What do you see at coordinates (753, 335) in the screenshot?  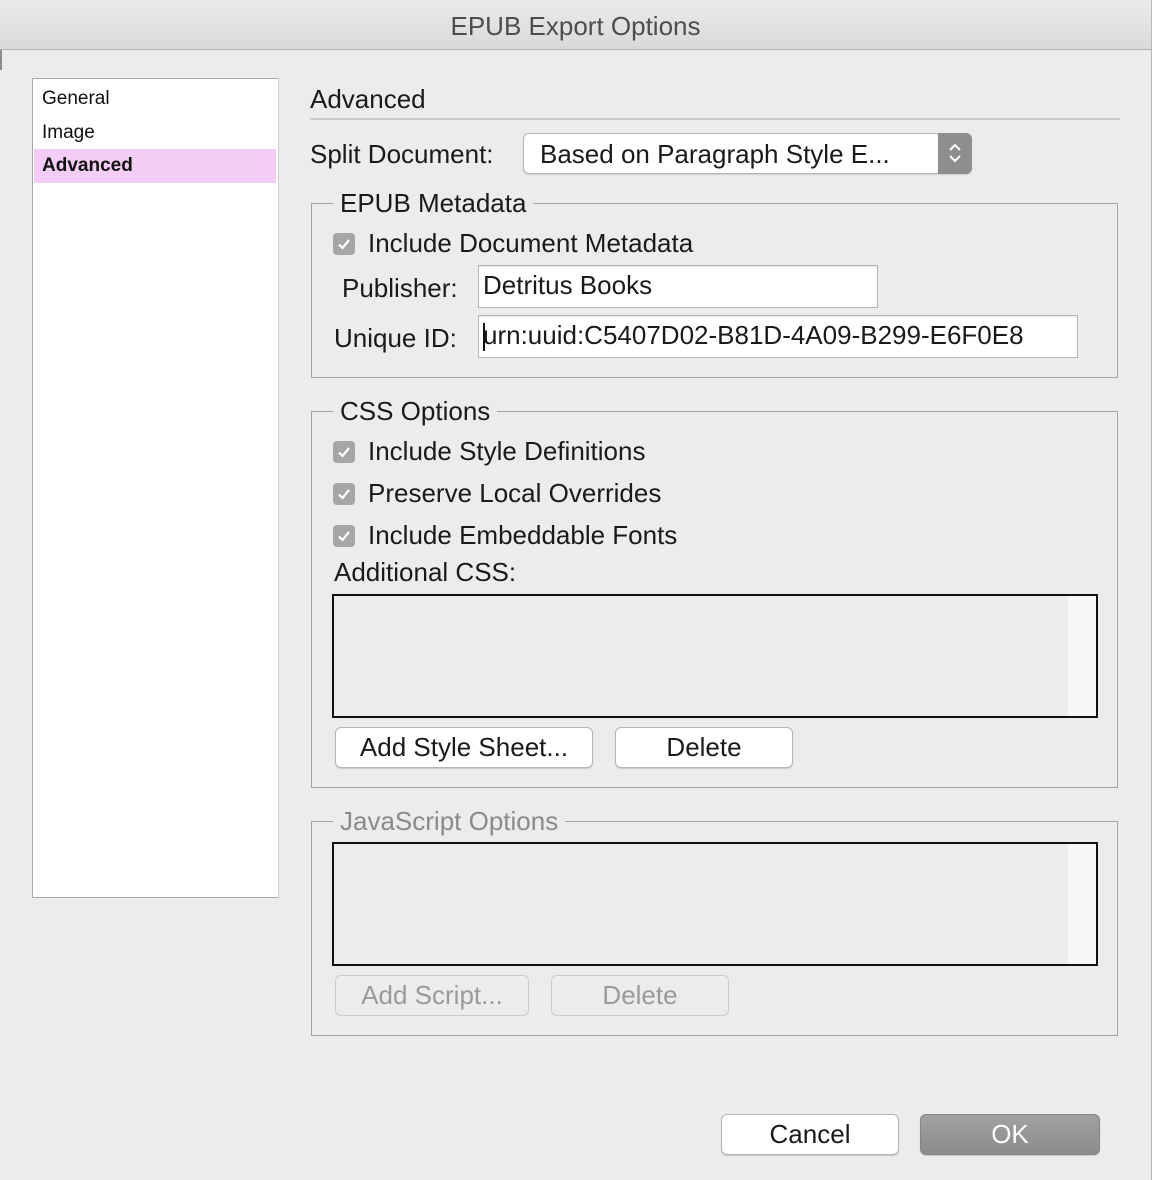 I see `unique-id-value: urn:uuid:C5407D02-B81D-4A09-B299-E6F0E8` at bounding box center [753, 335].